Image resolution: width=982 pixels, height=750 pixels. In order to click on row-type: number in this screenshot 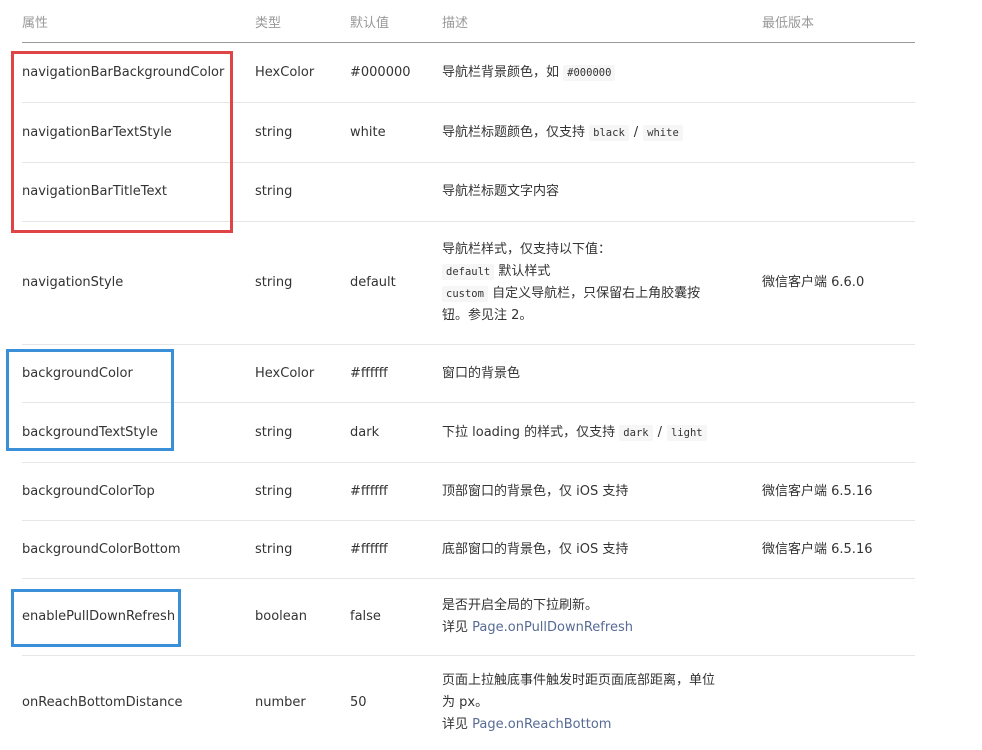, I will do `click(280, 702)`.